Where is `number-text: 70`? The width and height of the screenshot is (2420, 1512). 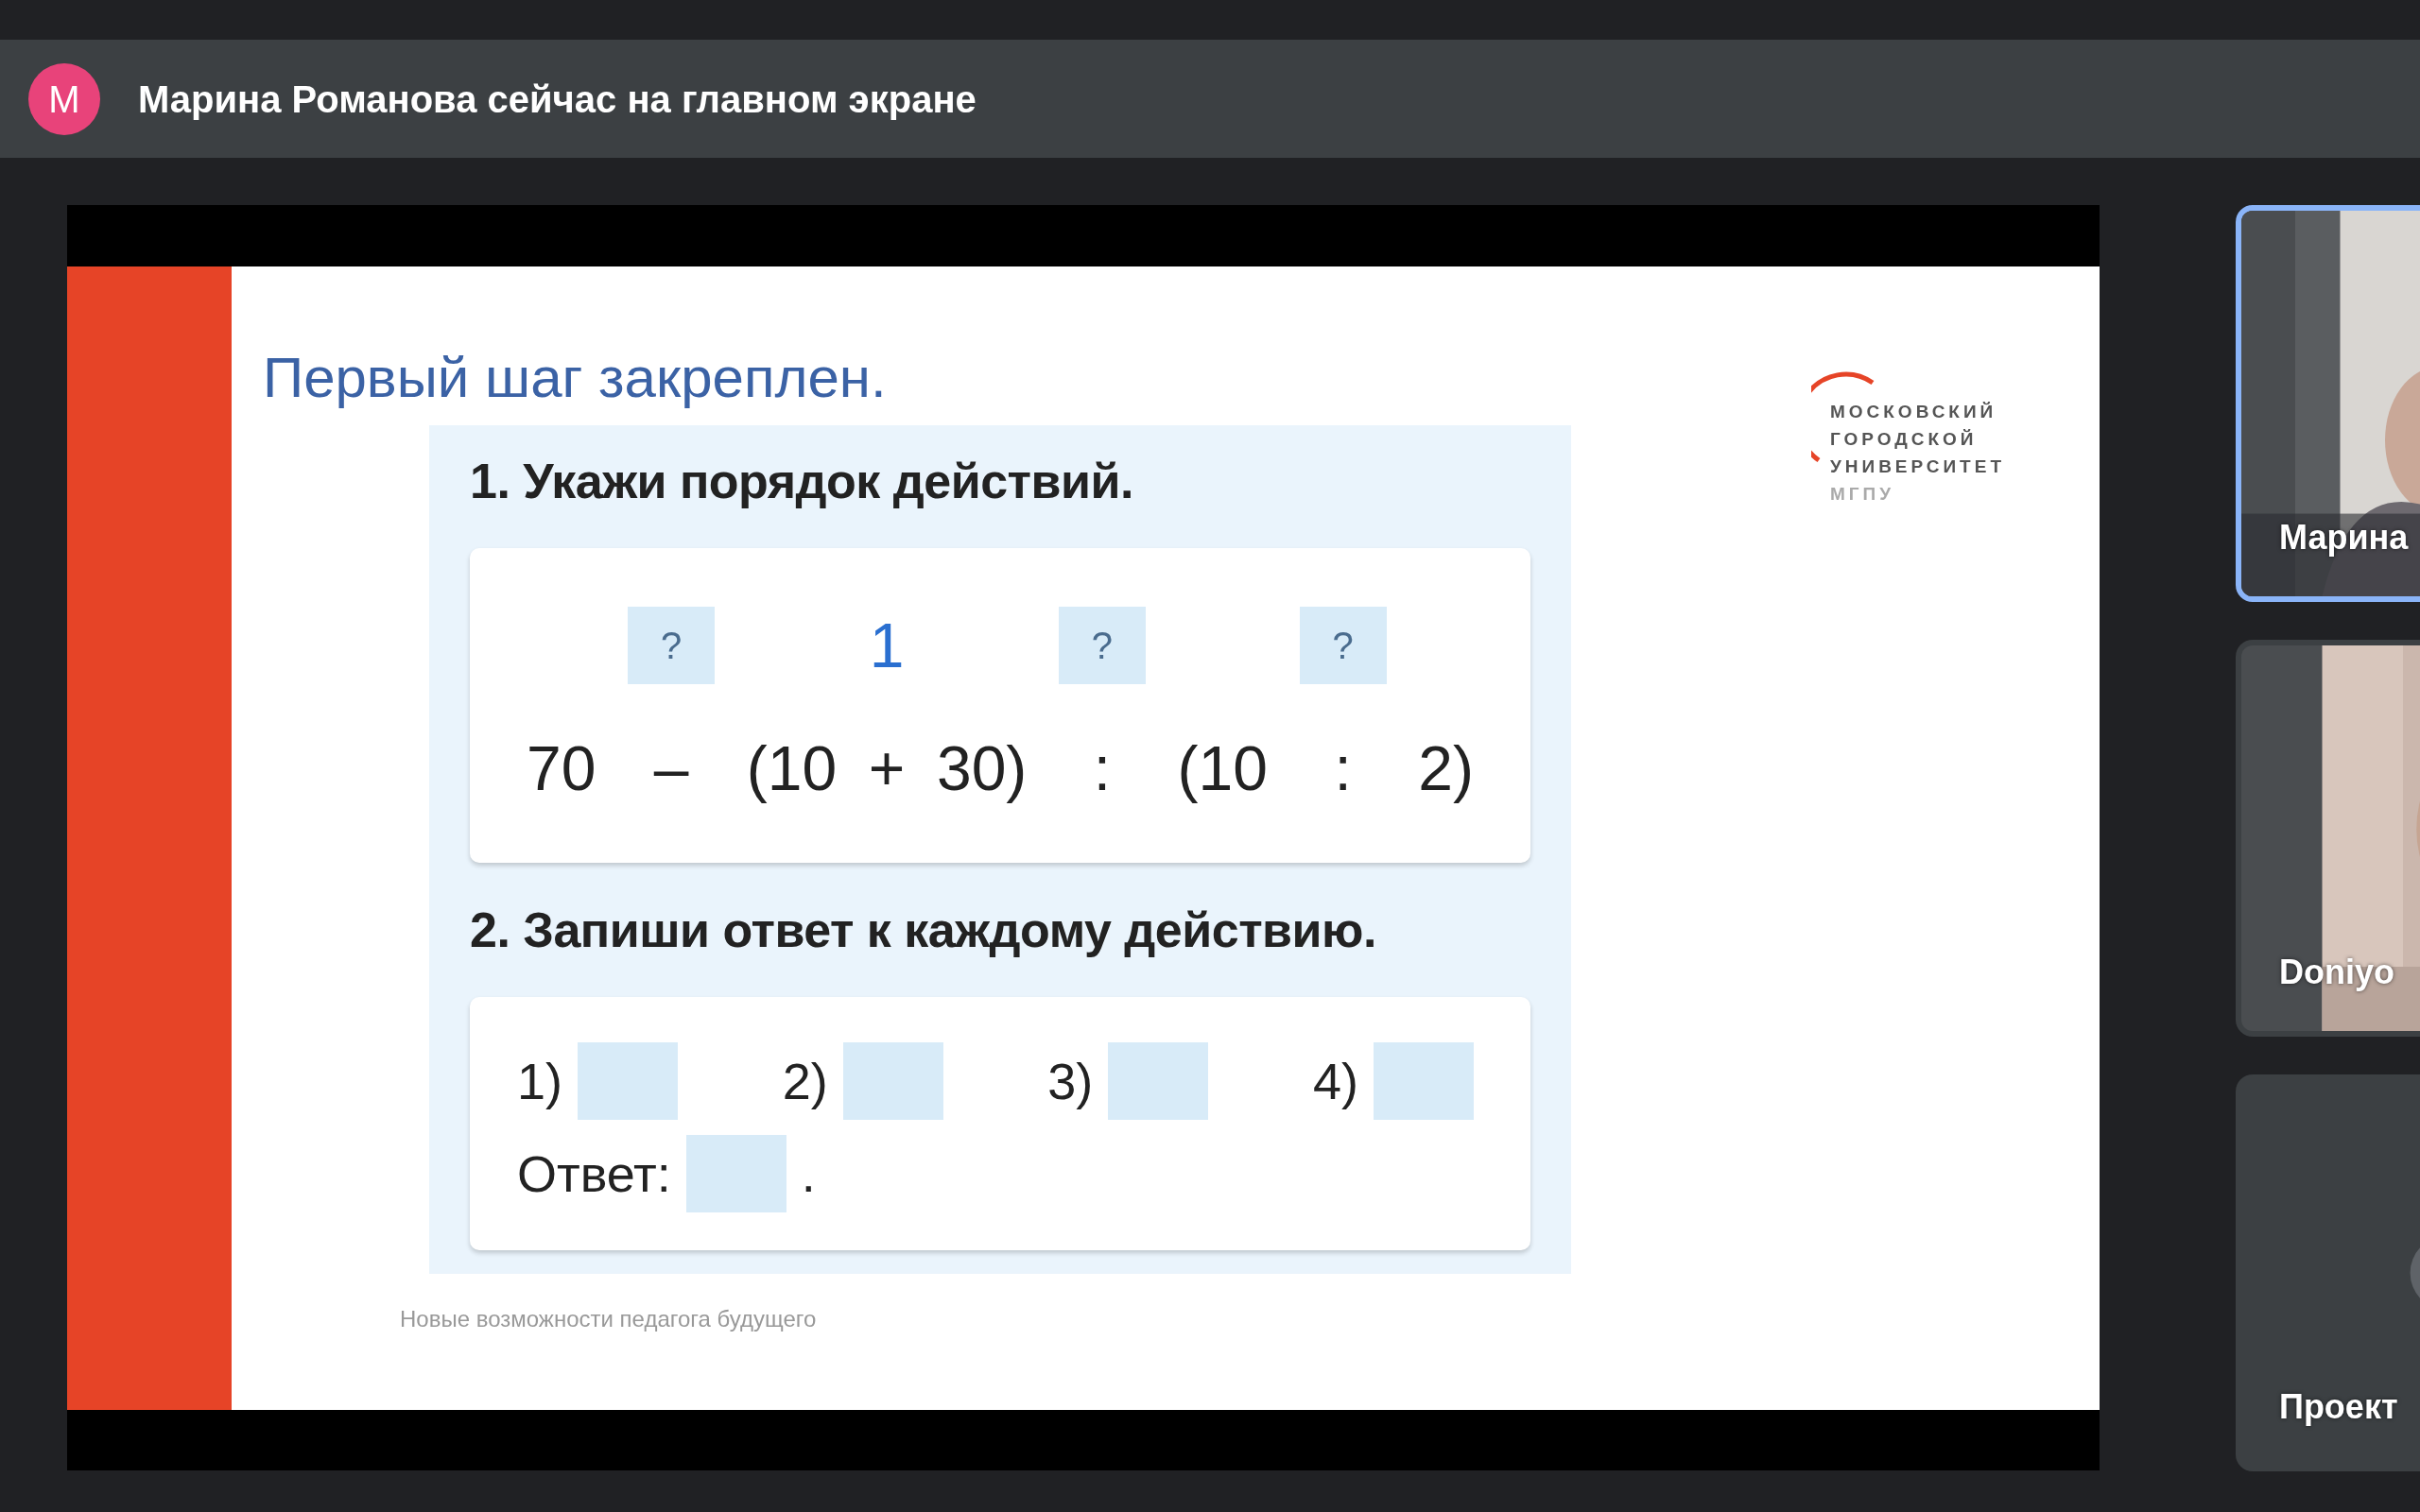
number-text: 70 is located at coordinates (561, 768).